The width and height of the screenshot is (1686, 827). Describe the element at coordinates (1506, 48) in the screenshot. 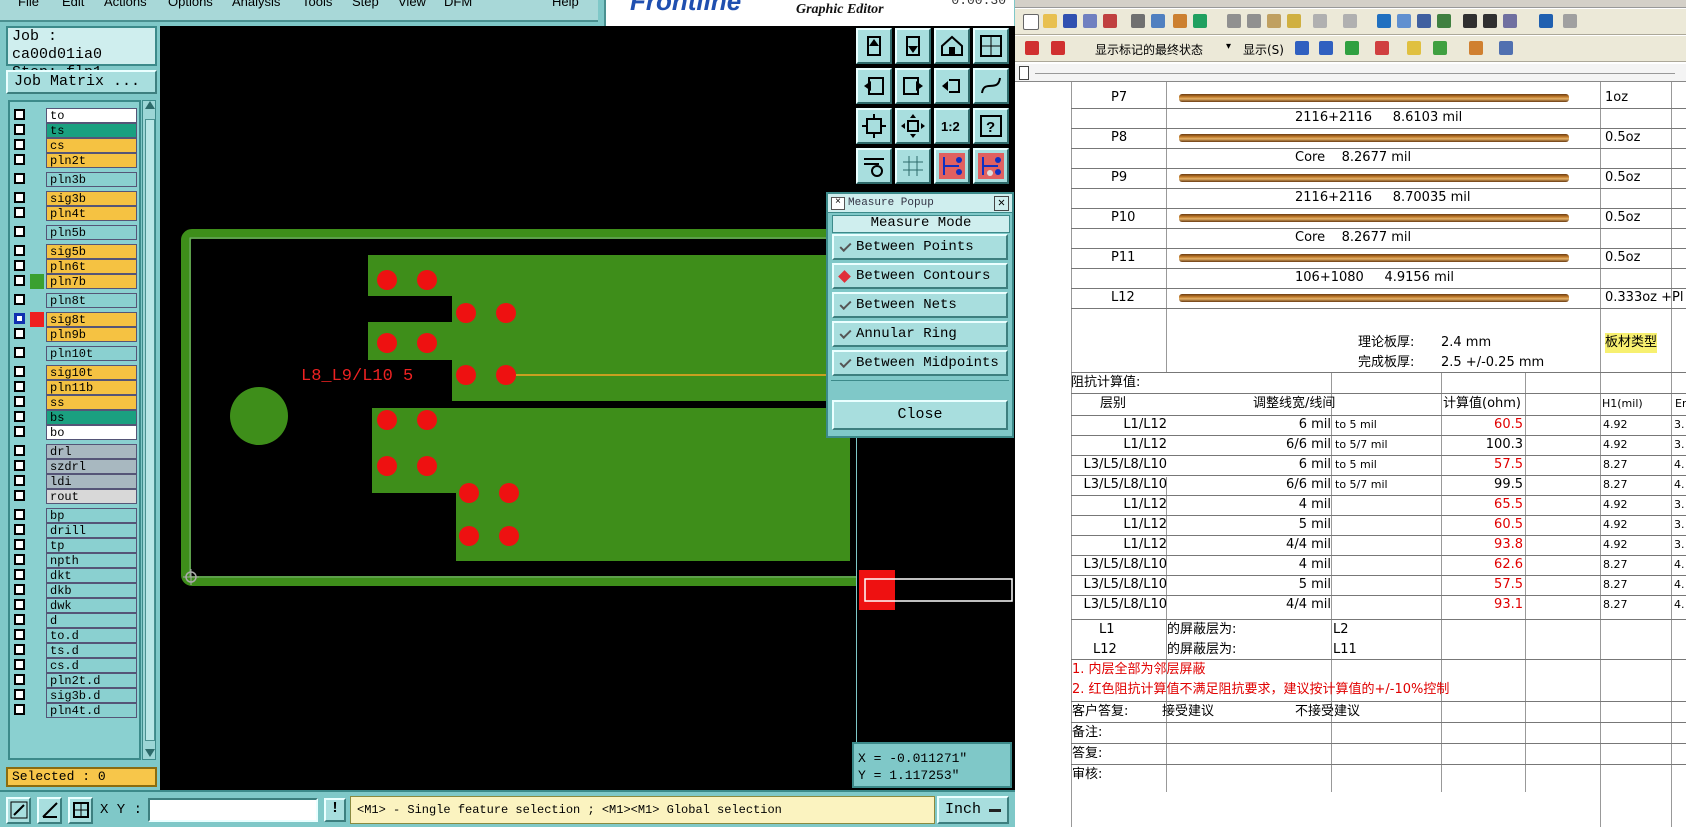

I see `reviewing-pane-icon` at that location.